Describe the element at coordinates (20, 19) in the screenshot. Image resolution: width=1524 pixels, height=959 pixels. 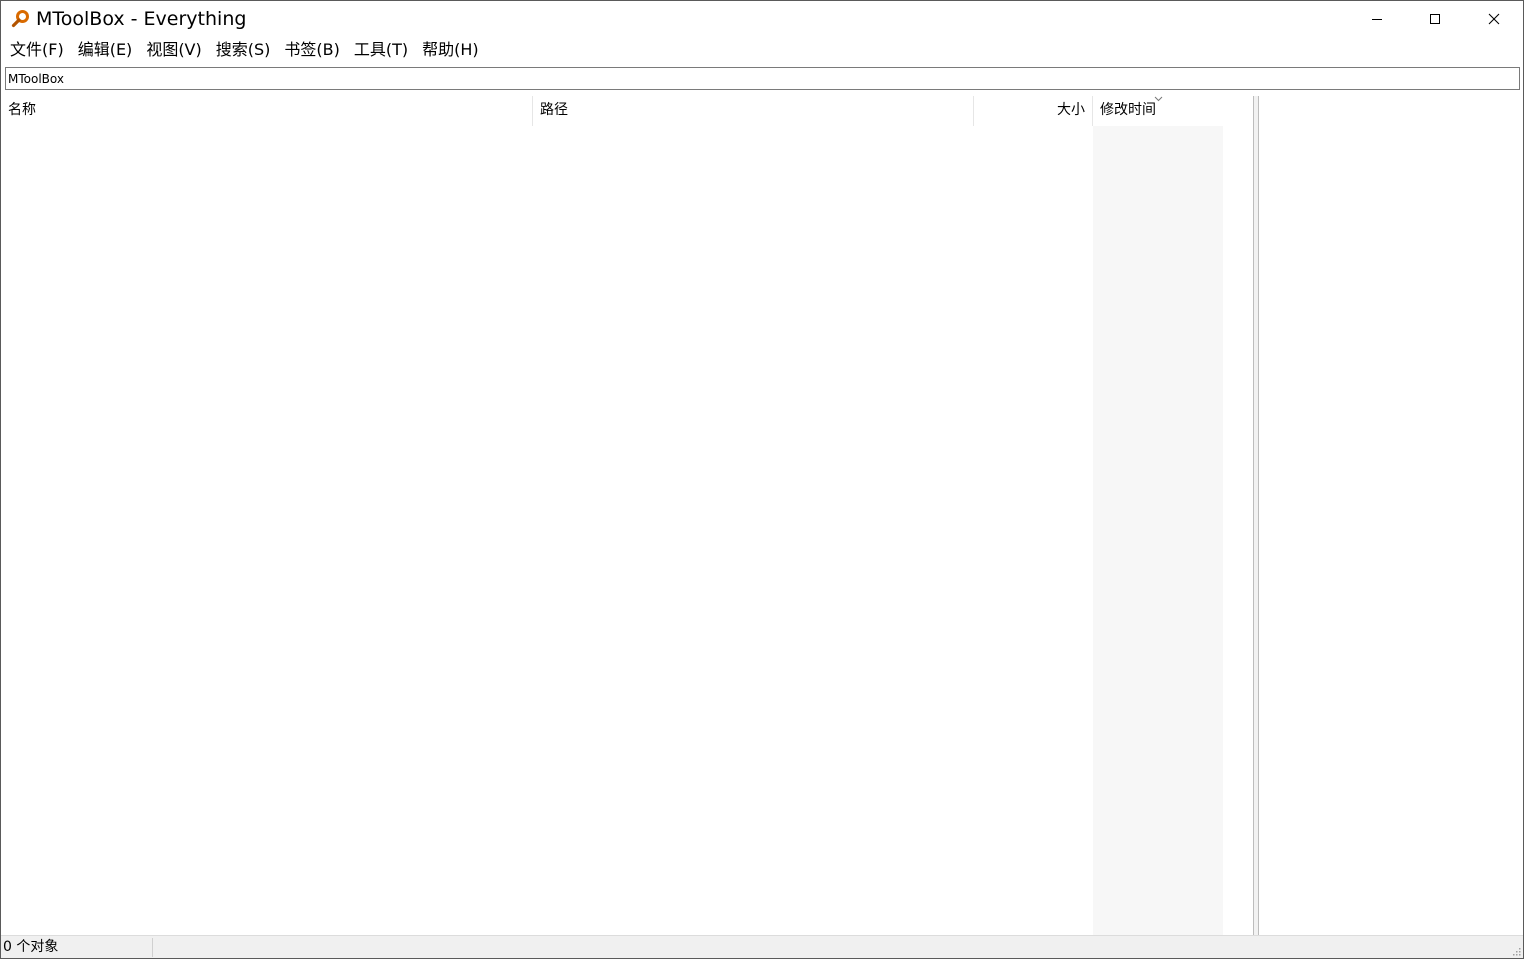
I see `search-magnifier-icon` at that location.